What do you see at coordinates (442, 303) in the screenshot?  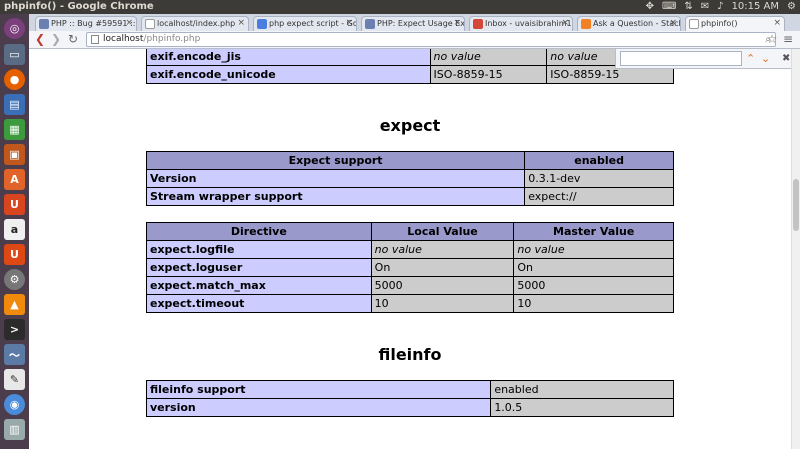 I see `local-value: 10` at bounding box center [442, 303].